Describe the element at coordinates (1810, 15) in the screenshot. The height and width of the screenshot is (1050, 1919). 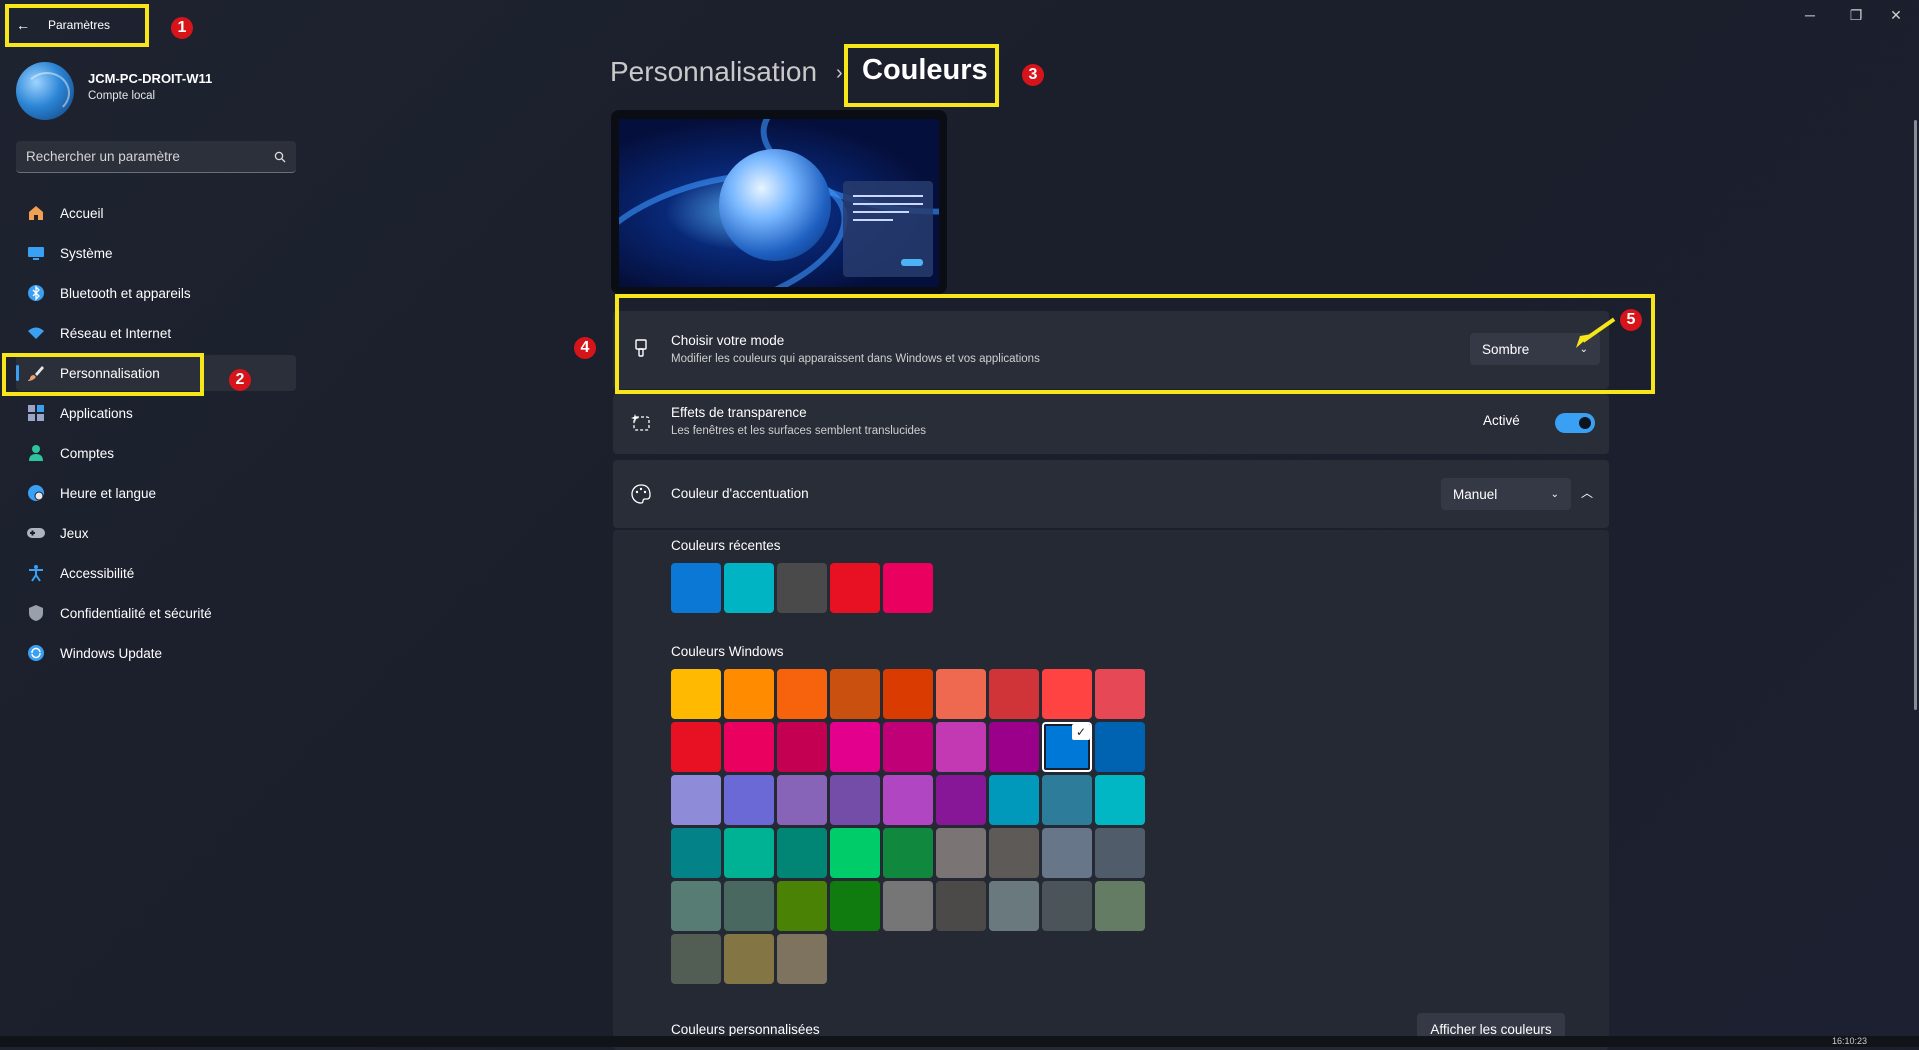
I see `minimize-button: ─` at that location.